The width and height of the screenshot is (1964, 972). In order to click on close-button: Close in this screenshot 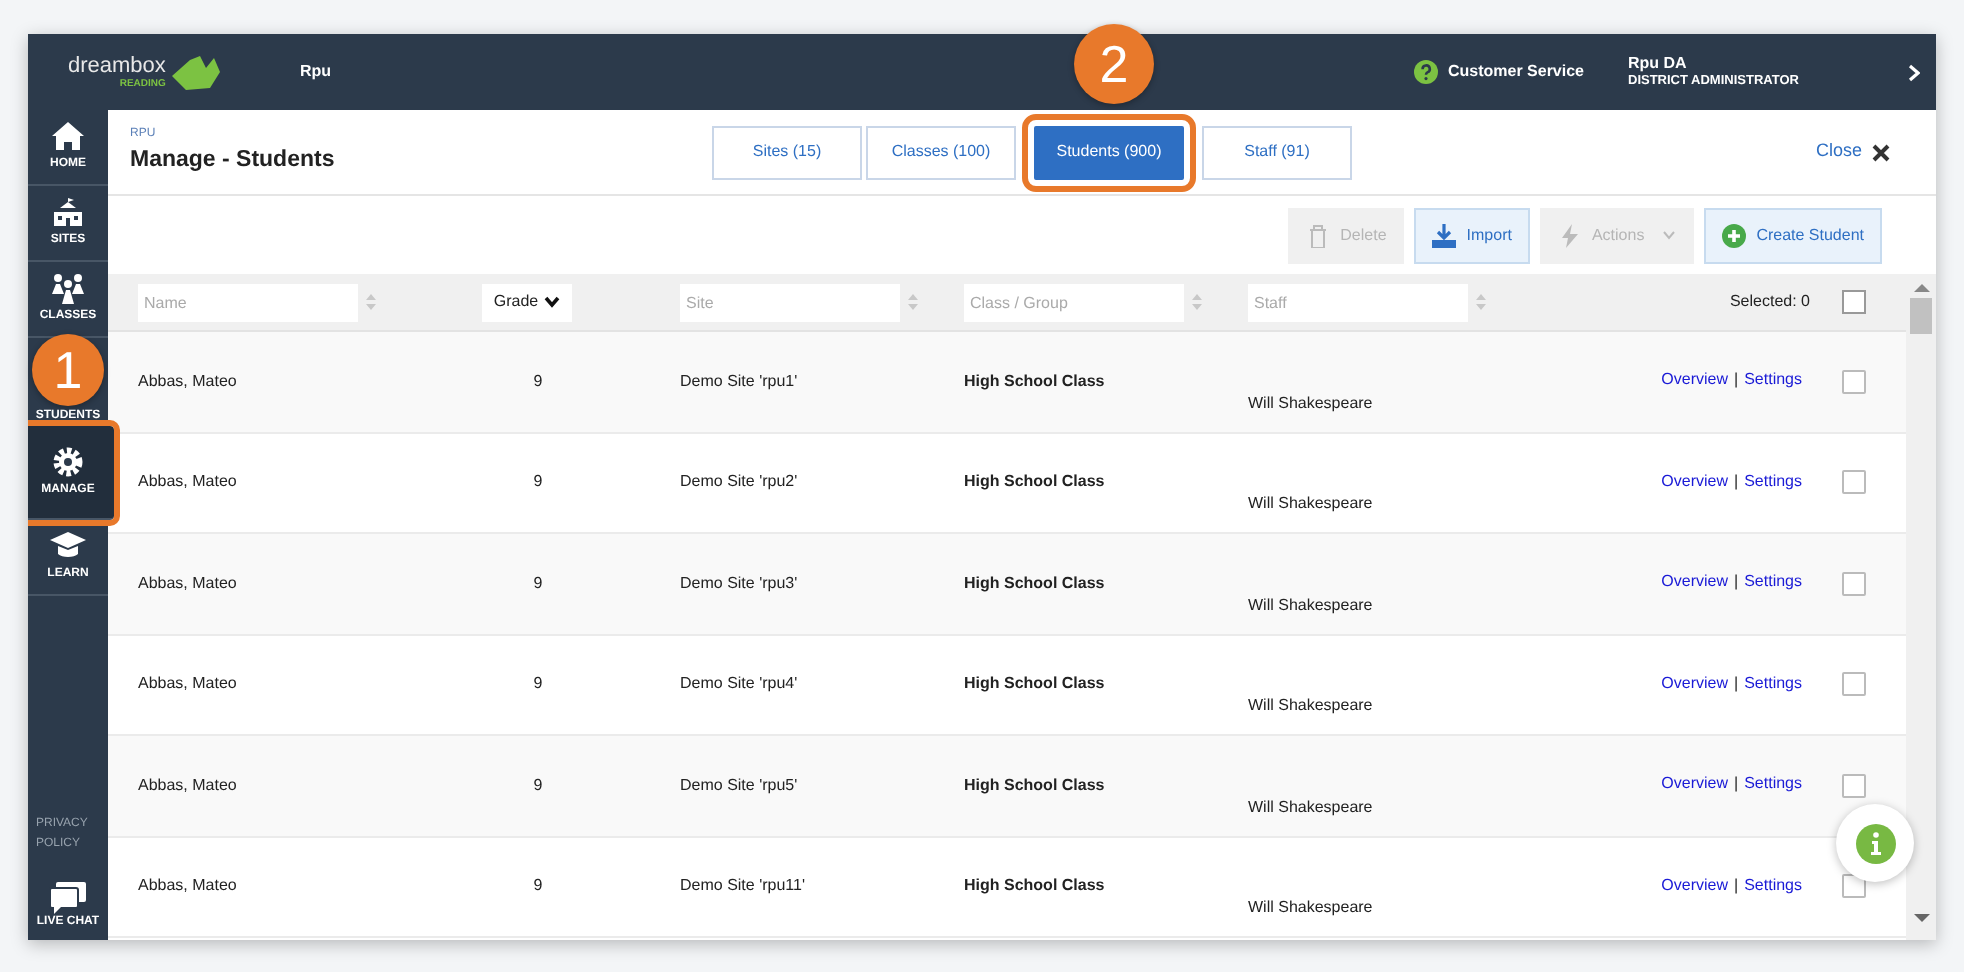, I will do `click(1852, 152)`.